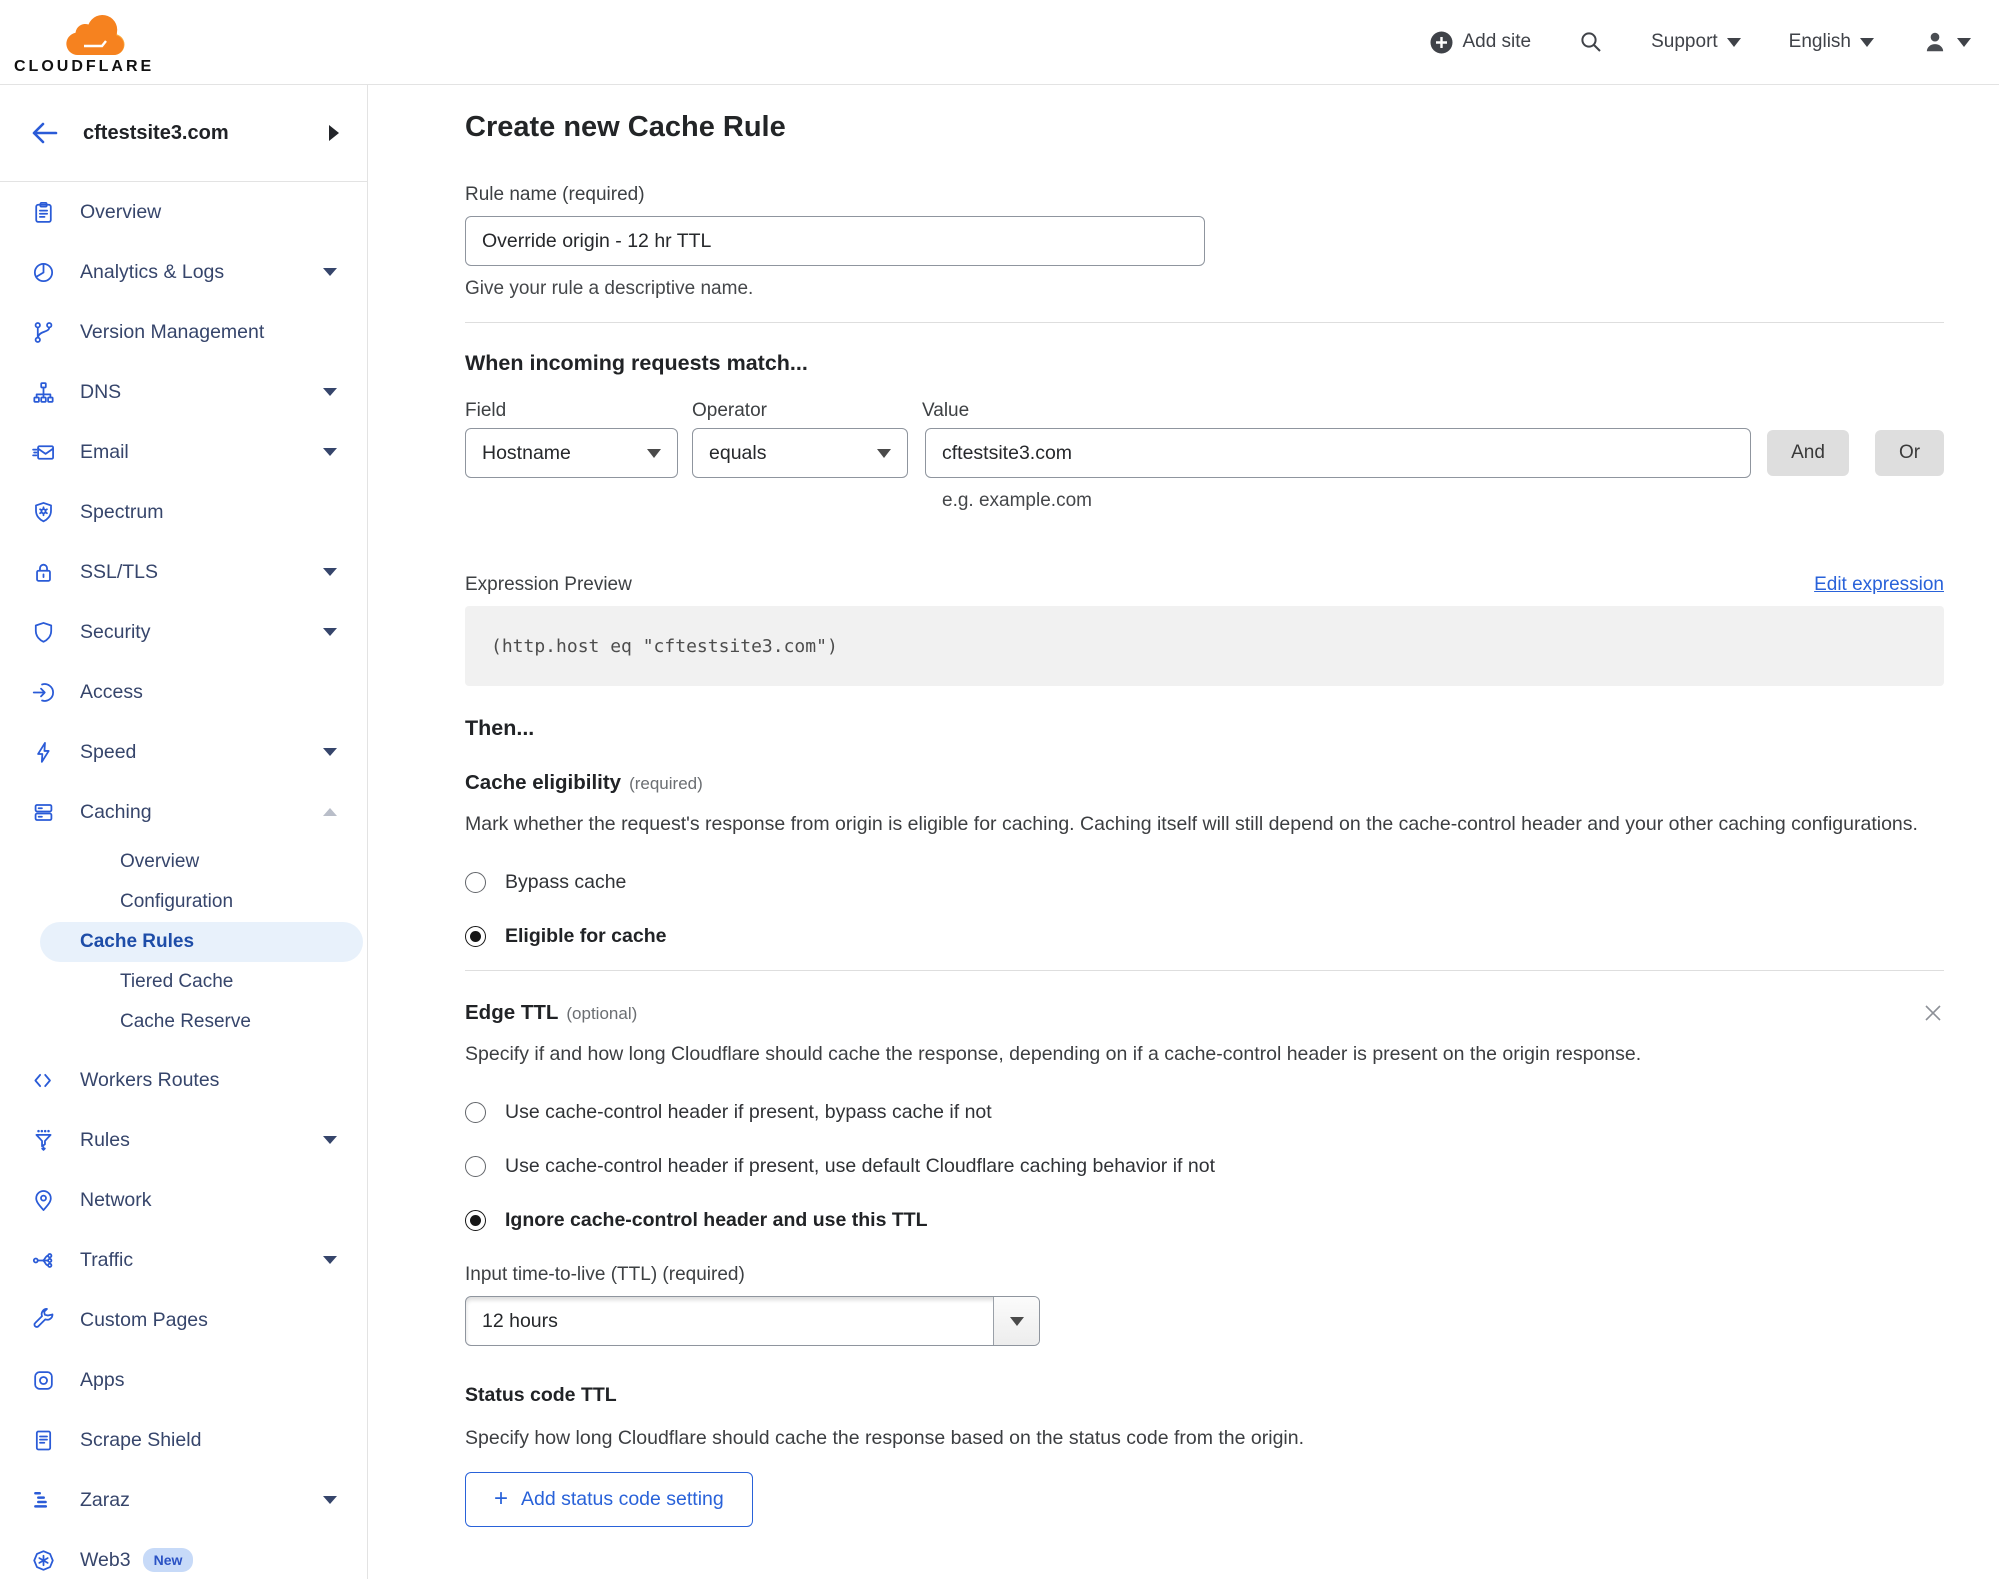  I want to click on radio-bypass-cache: Bypass cache, so click(1204, 882).